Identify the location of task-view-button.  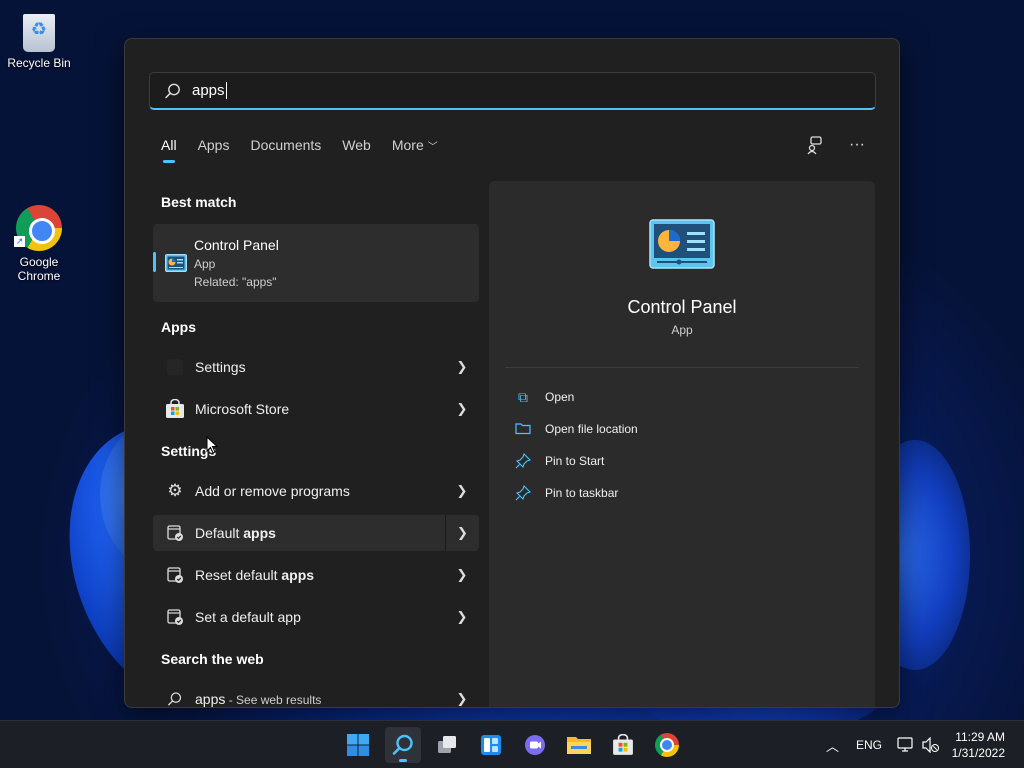
(447, 745).